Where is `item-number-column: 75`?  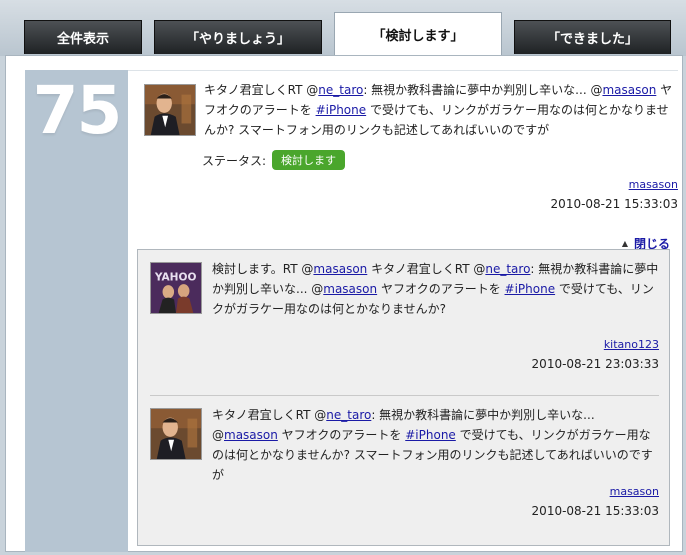
item-number-column: 75 is located at coordinates (76, 311).